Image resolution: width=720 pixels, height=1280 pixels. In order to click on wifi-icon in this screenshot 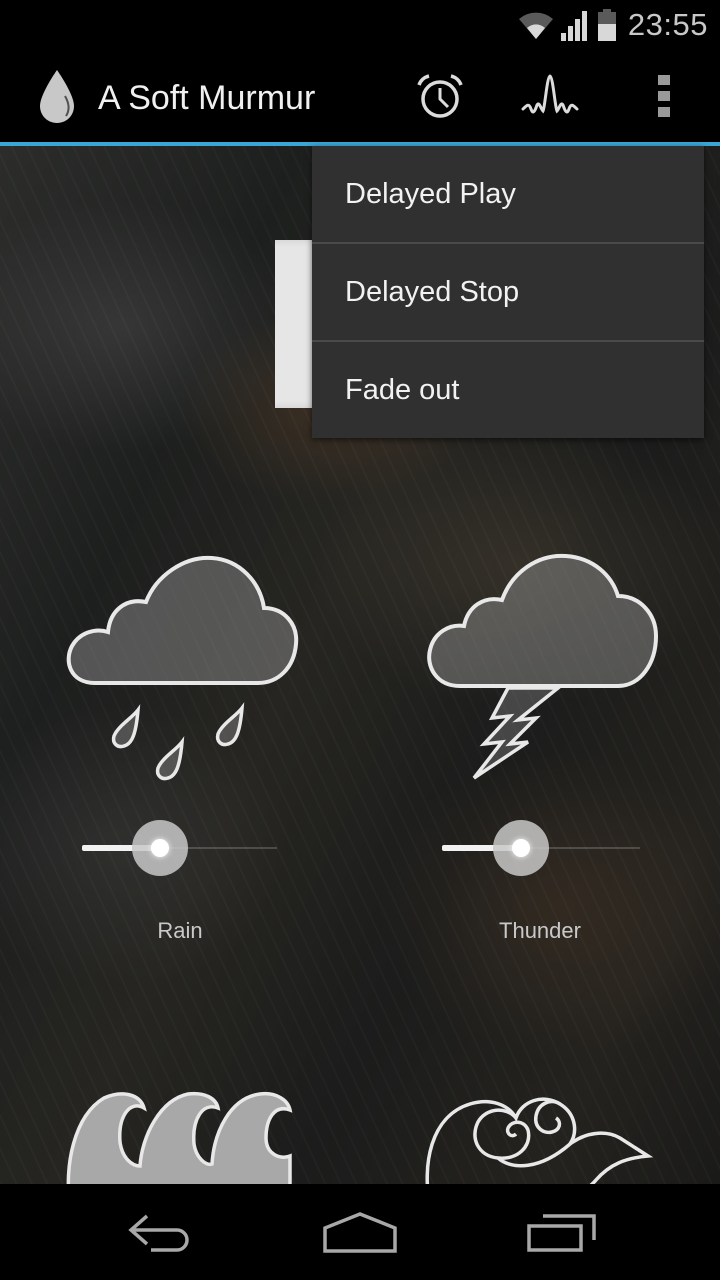, I will do `click(535, 25)`.